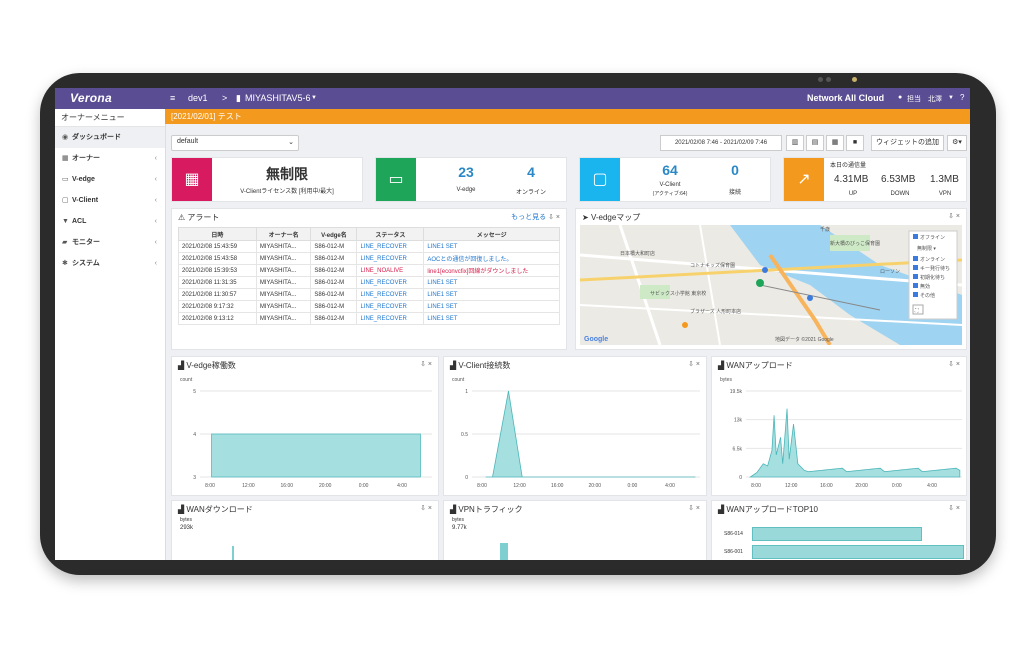  Describe the element at coordinates (217, 234) in the screenshot. I see `column-header: 日時` at that location.